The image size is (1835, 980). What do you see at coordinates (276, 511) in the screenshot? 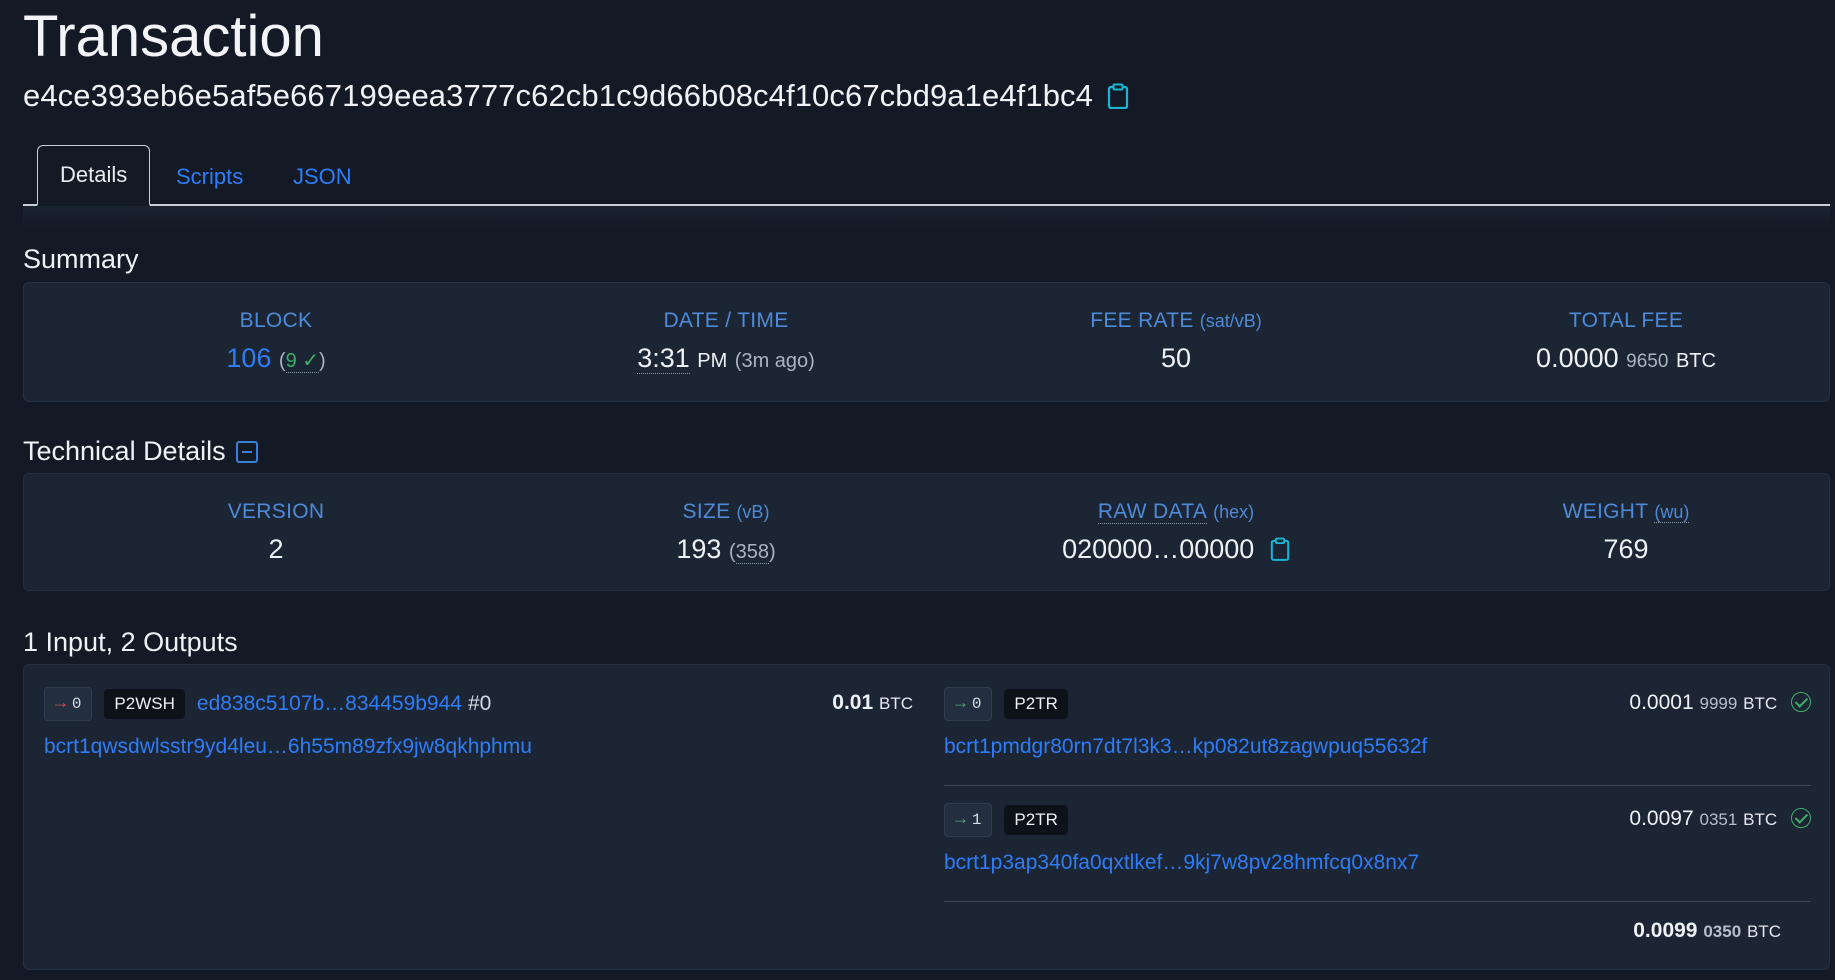
I see `version-label: VERSION` at bounding box center [276, 511].